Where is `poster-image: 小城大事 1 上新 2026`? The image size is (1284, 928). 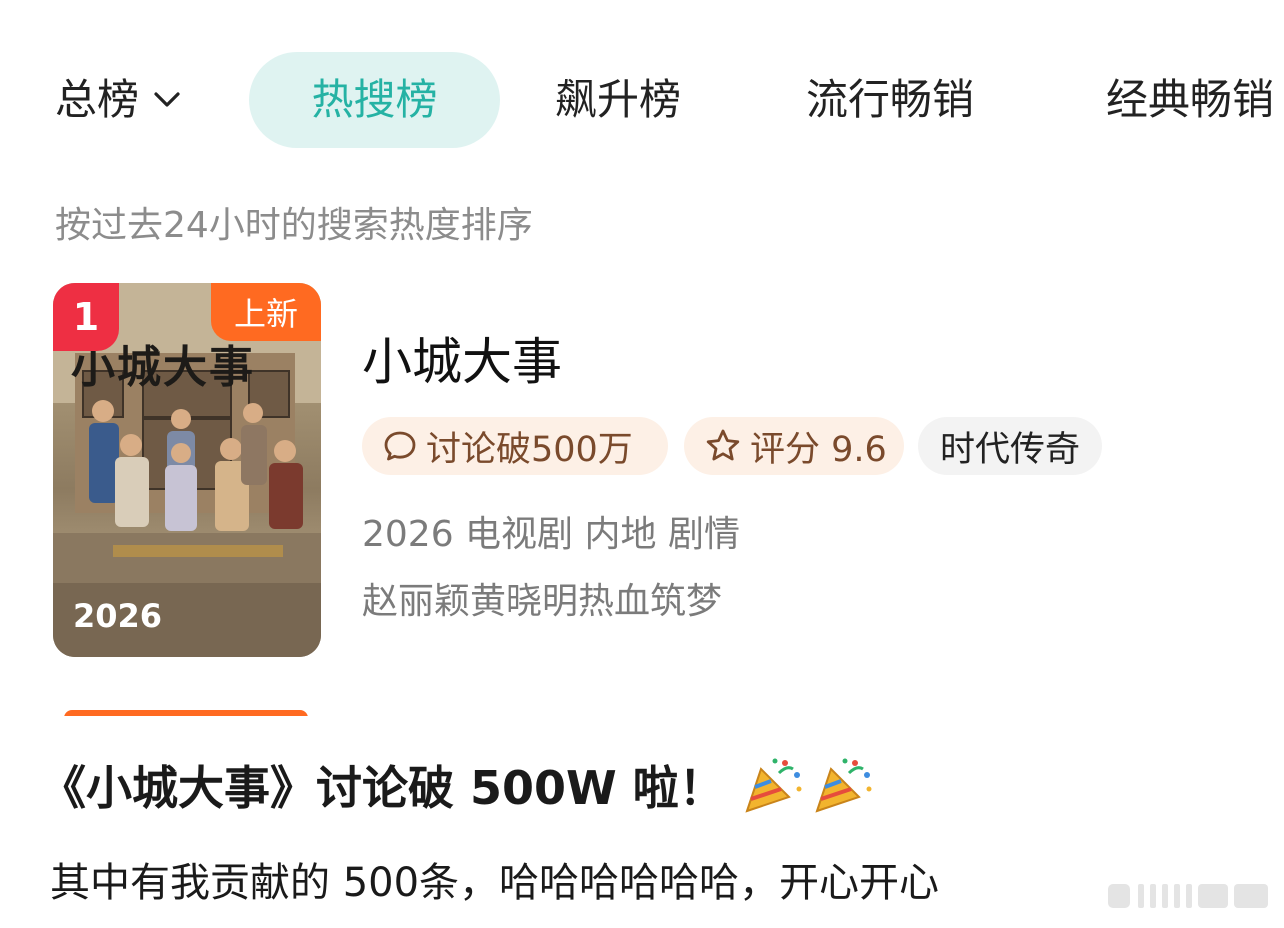
poster-image: 小城大事 1 上新 2026 is located at coordinates (187, 470).